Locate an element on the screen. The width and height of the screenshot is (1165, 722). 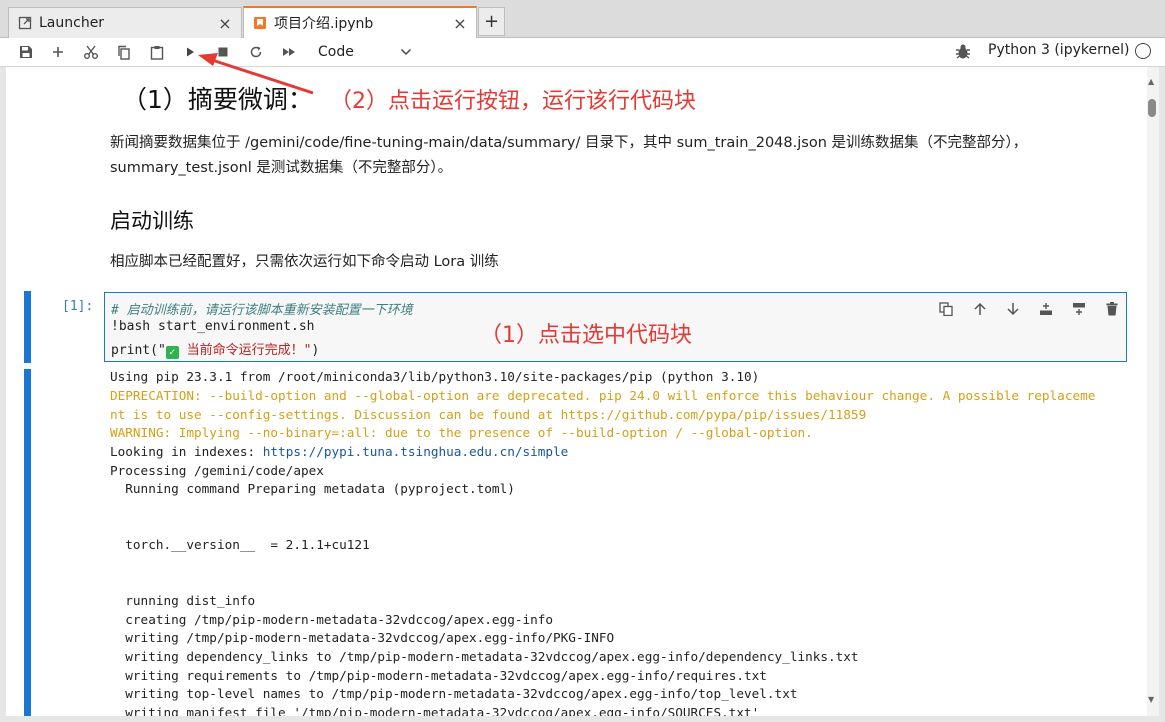
markdown-subheading: 启动训练 is located at coordinates (152, 221).